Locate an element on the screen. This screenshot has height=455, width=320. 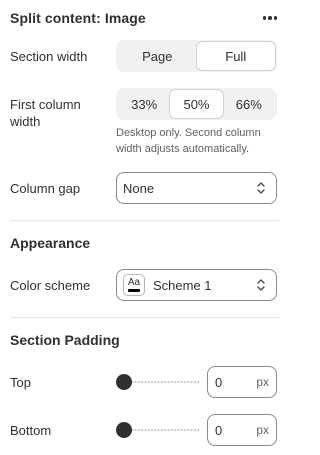
panel-header: Split content: Image is located at coordinates (144, 18).